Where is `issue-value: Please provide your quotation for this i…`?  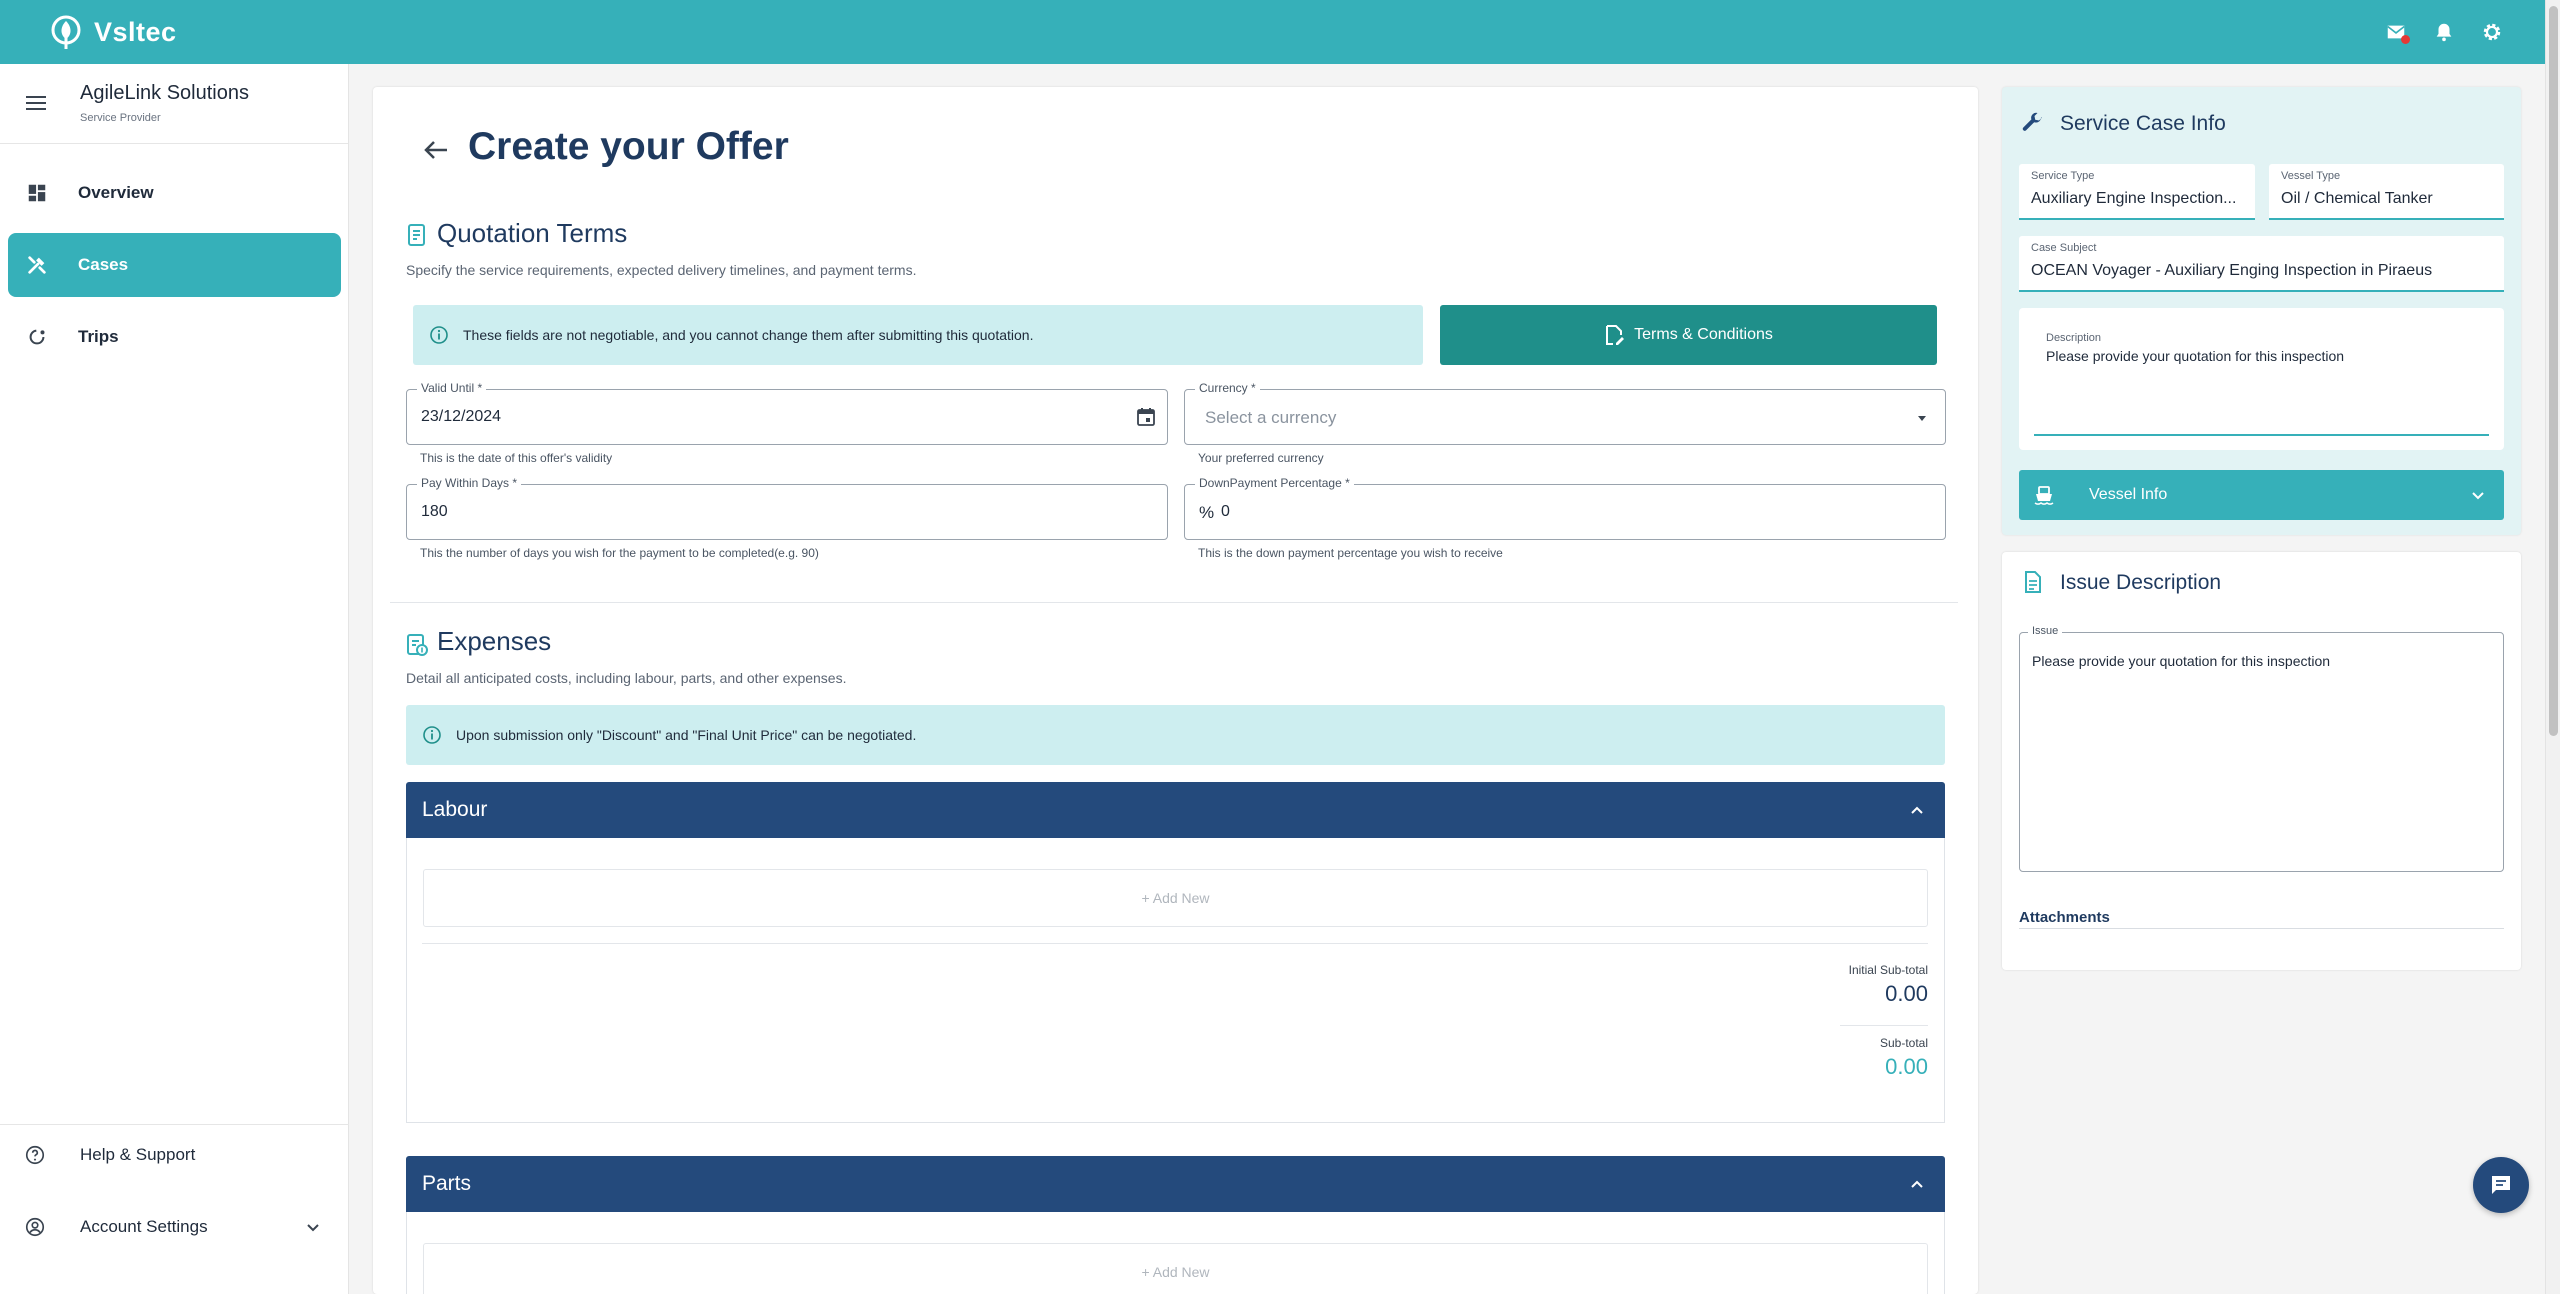 issue-value: Please provide your quotation for this i… is located at coordinates (2181, 661).